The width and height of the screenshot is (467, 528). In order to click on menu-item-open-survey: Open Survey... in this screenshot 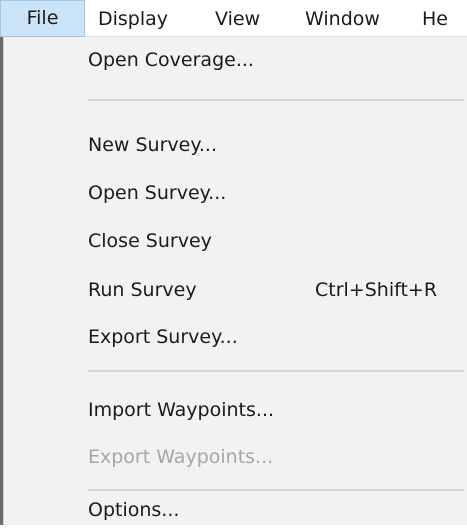, I will do `click(235, 193)`.